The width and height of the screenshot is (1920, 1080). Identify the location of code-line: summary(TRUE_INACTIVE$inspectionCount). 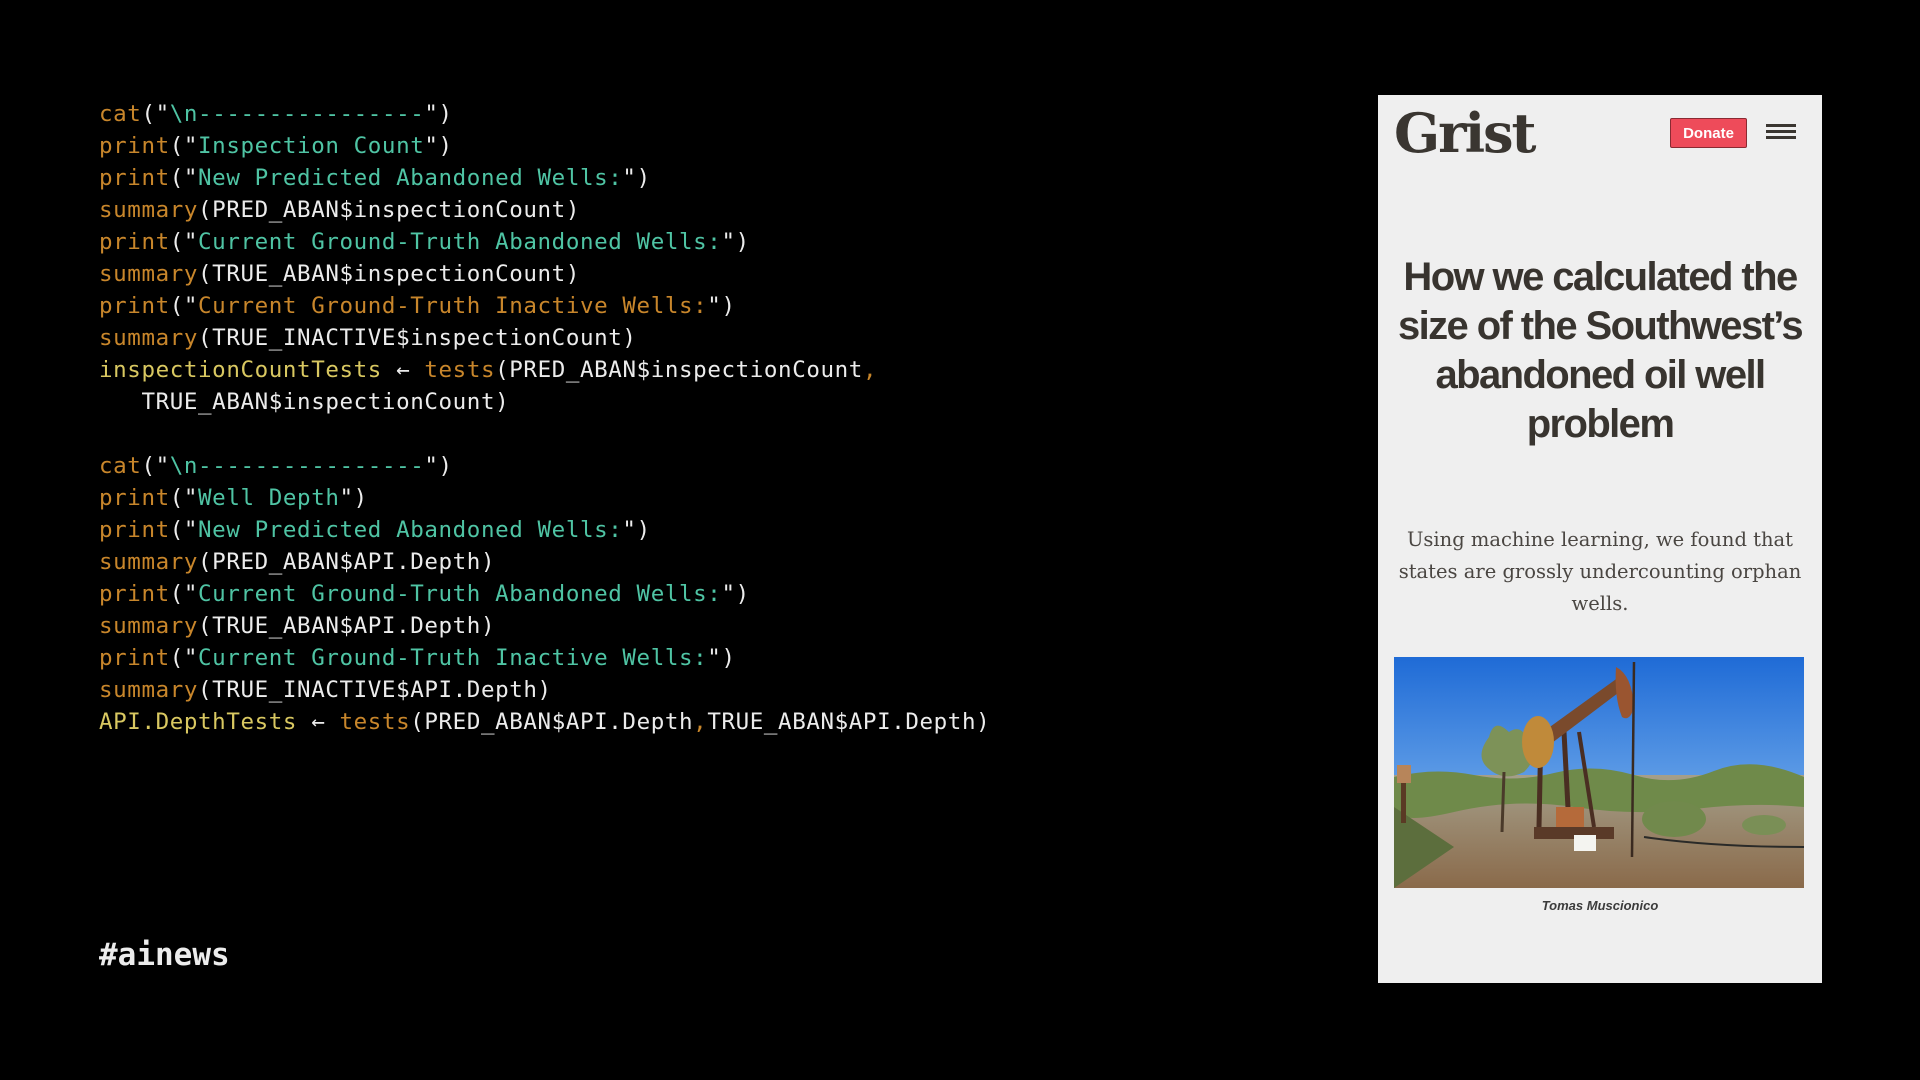
(544, 338).